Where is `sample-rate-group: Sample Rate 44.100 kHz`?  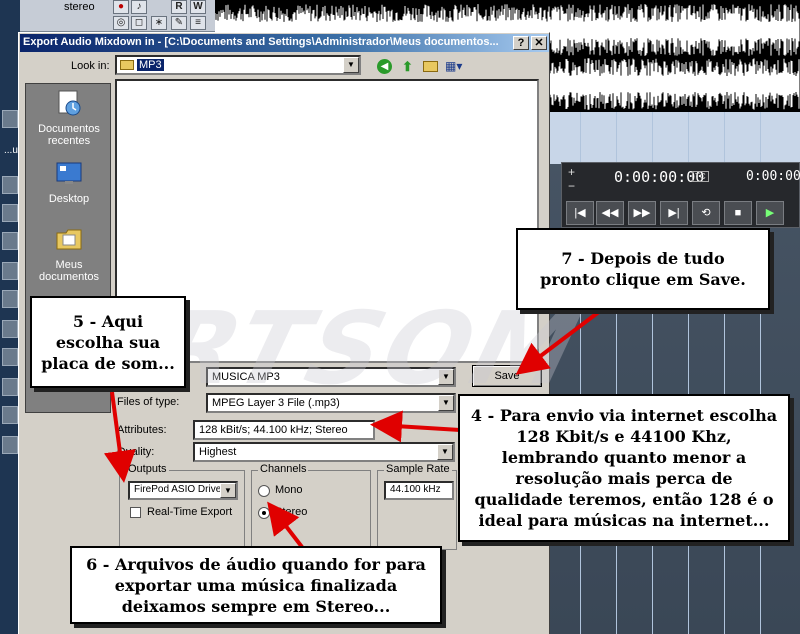 sample-rate-group: Sample Rate 44.100 kHz is located at coordinates (417, 506).